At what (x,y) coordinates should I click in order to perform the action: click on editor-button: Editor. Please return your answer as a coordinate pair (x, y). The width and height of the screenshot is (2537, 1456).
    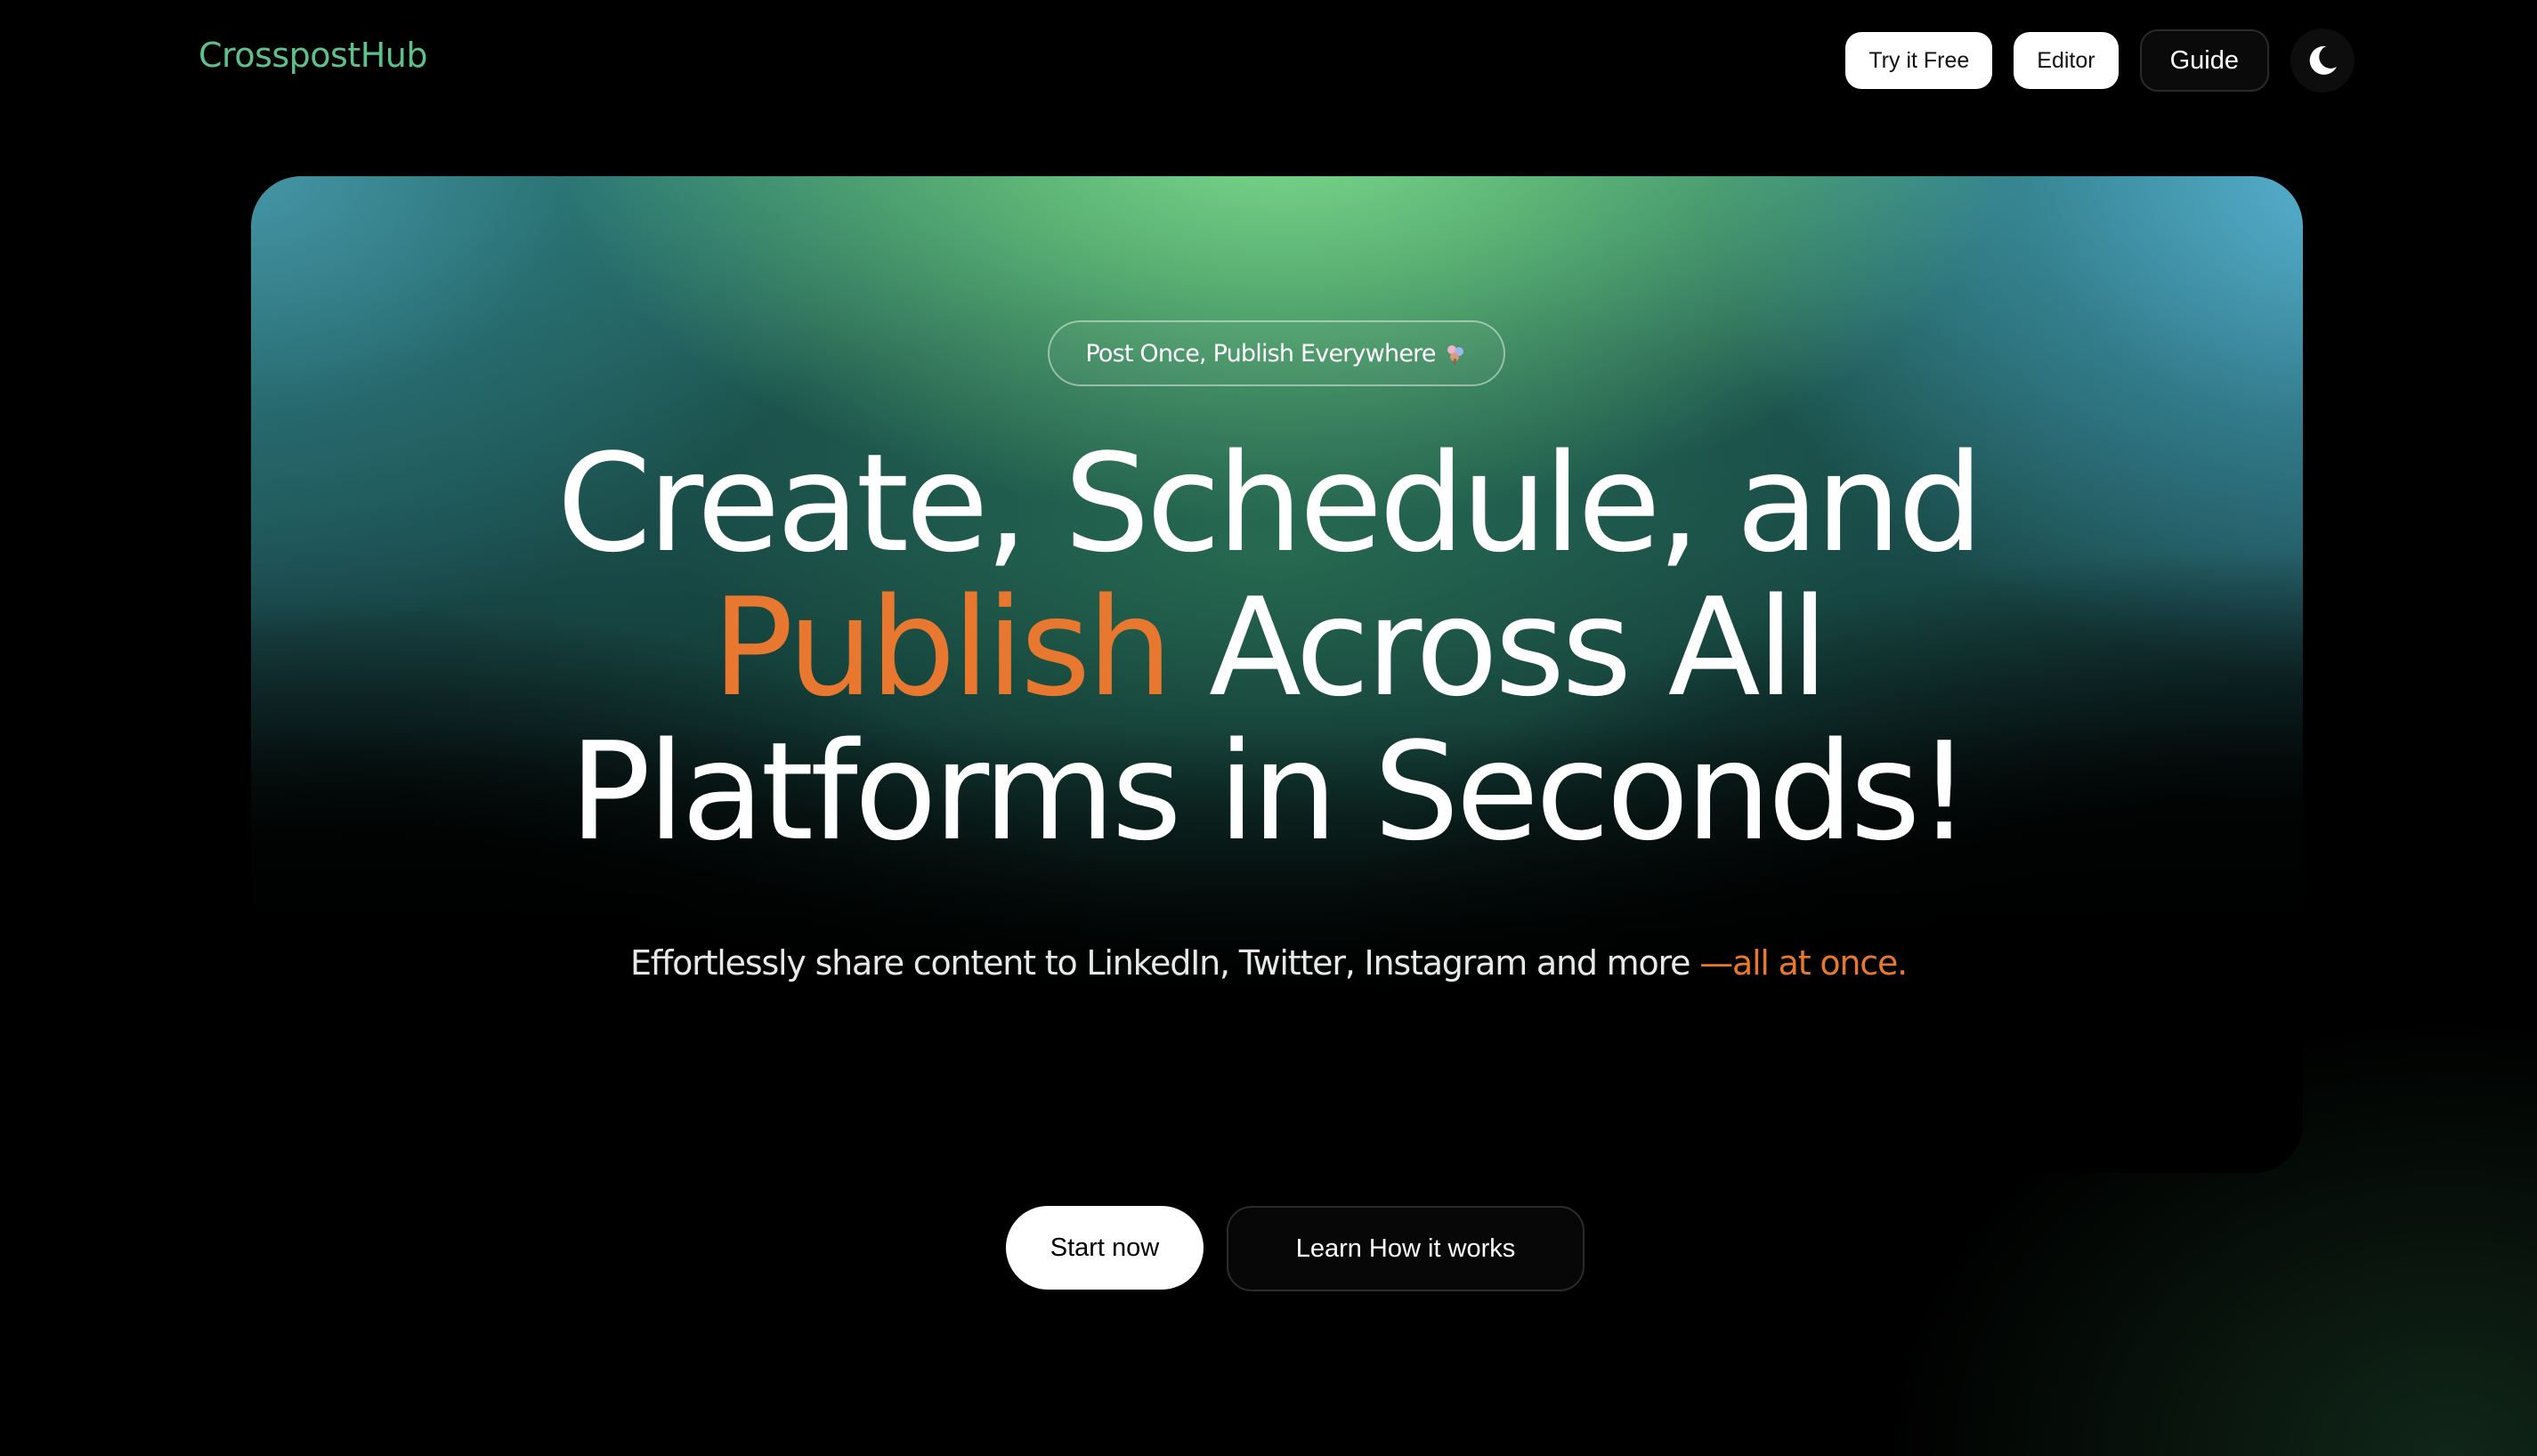
    Looking at the image, I should click on (2066, 60).